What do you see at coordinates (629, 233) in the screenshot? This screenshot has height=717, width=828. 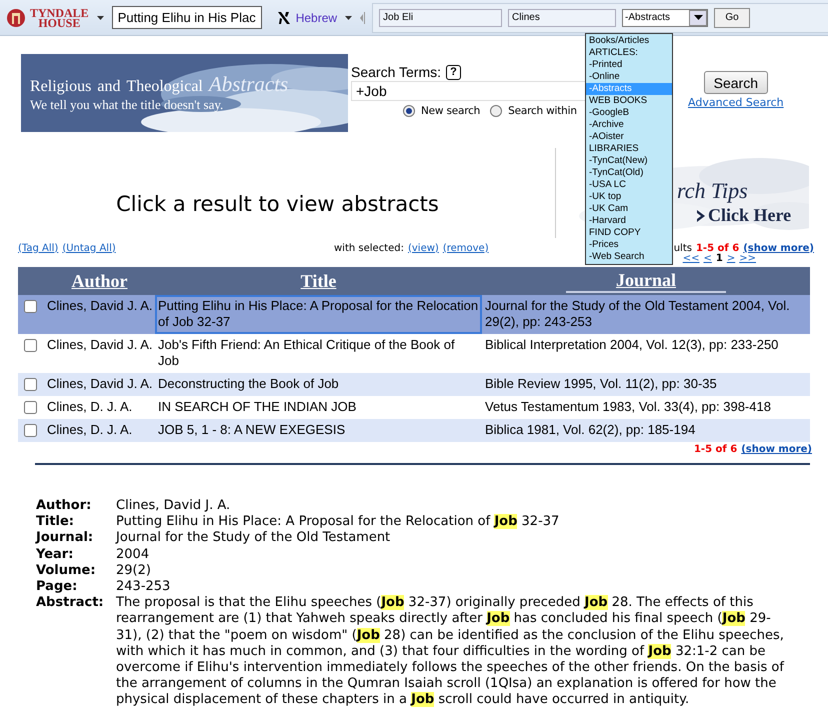 I see `menu-item: FIND COPY` at bounding box center [629, 233].